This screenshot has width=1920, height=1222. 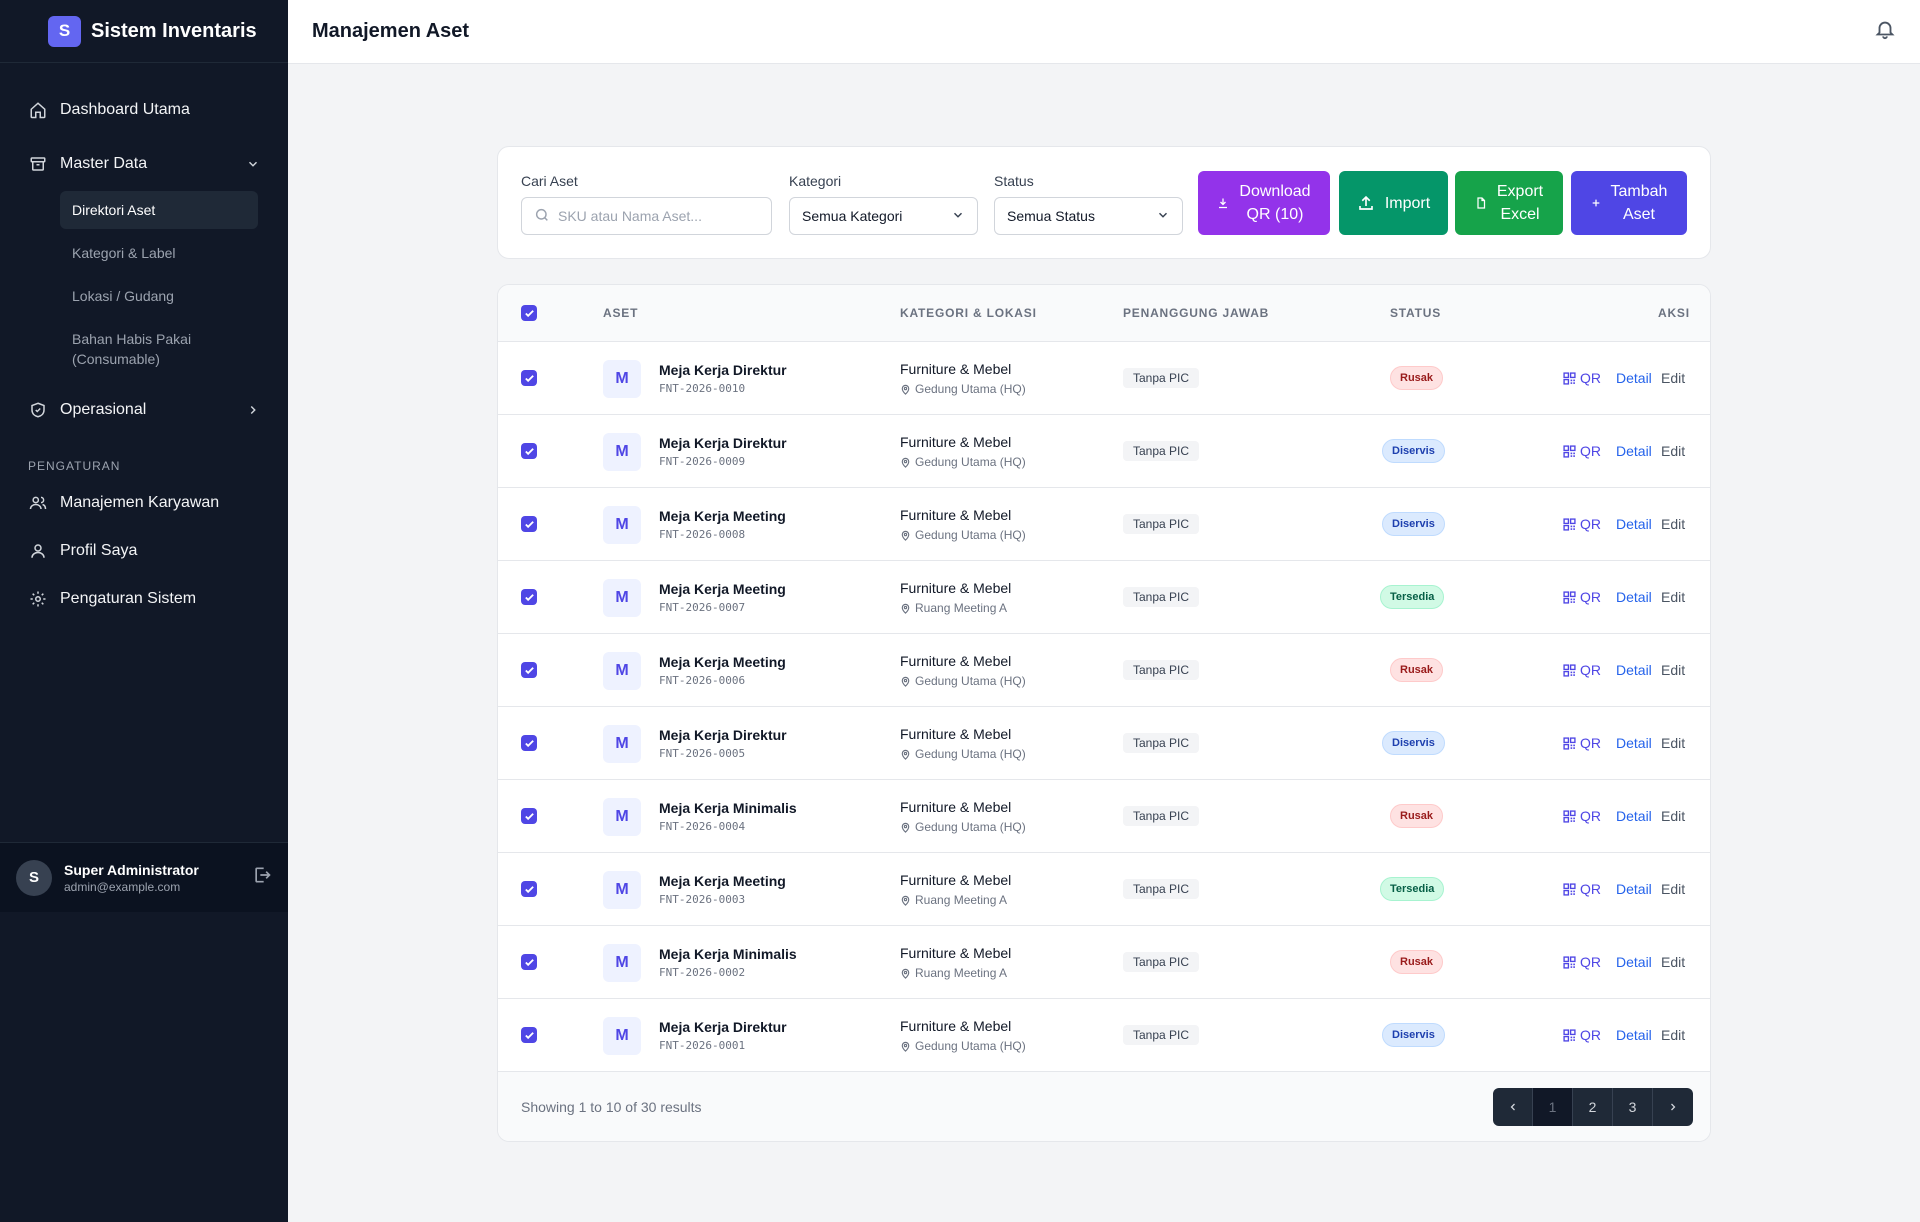 What do you see at coordinates (391, 31) in the screenshot?
I see `page-title: Manajemen Aset` at bounding box center [391, 31].